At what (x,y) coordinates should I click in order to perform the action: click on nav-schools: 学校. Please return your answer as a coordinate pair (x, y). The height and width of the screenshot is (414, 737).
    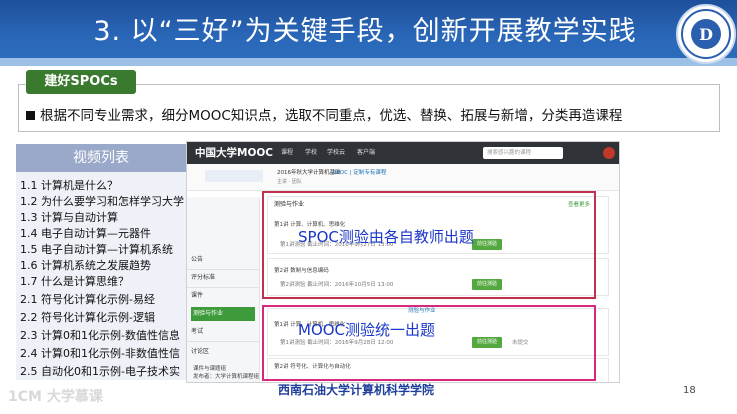
    Looking at the image, I should click on (311, 153).